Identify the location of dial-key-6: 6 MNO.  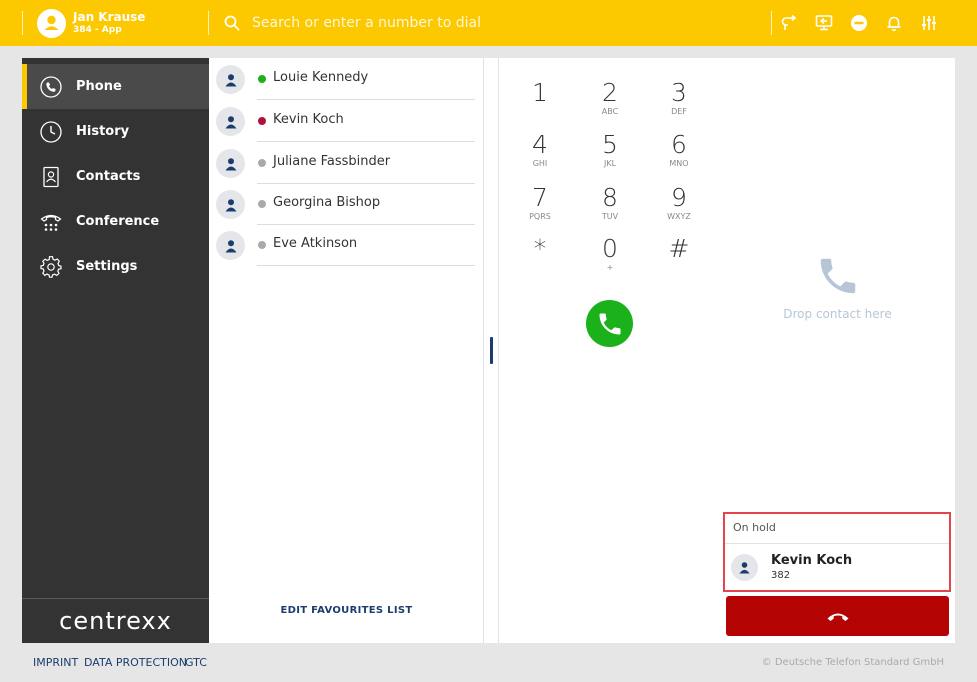
(679, 155).